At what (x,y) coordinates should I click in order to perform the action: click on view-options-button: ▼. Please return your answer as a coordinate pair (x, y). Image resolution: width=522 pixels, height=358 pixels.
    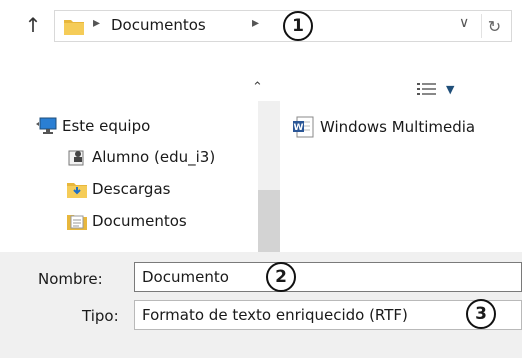
    Looking at the image, I should click on (444, 89).